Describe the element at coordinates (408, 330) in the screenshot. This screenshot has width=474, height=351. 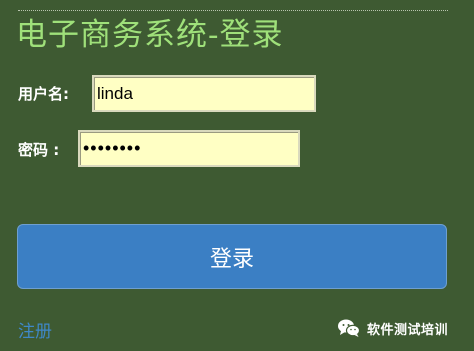
I see `watermark-text: 软件测试培训` at that location.